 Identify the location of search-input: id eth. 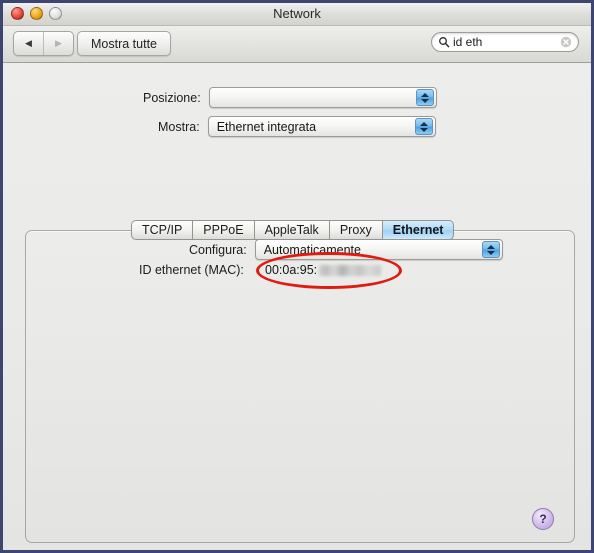
(506, 42).